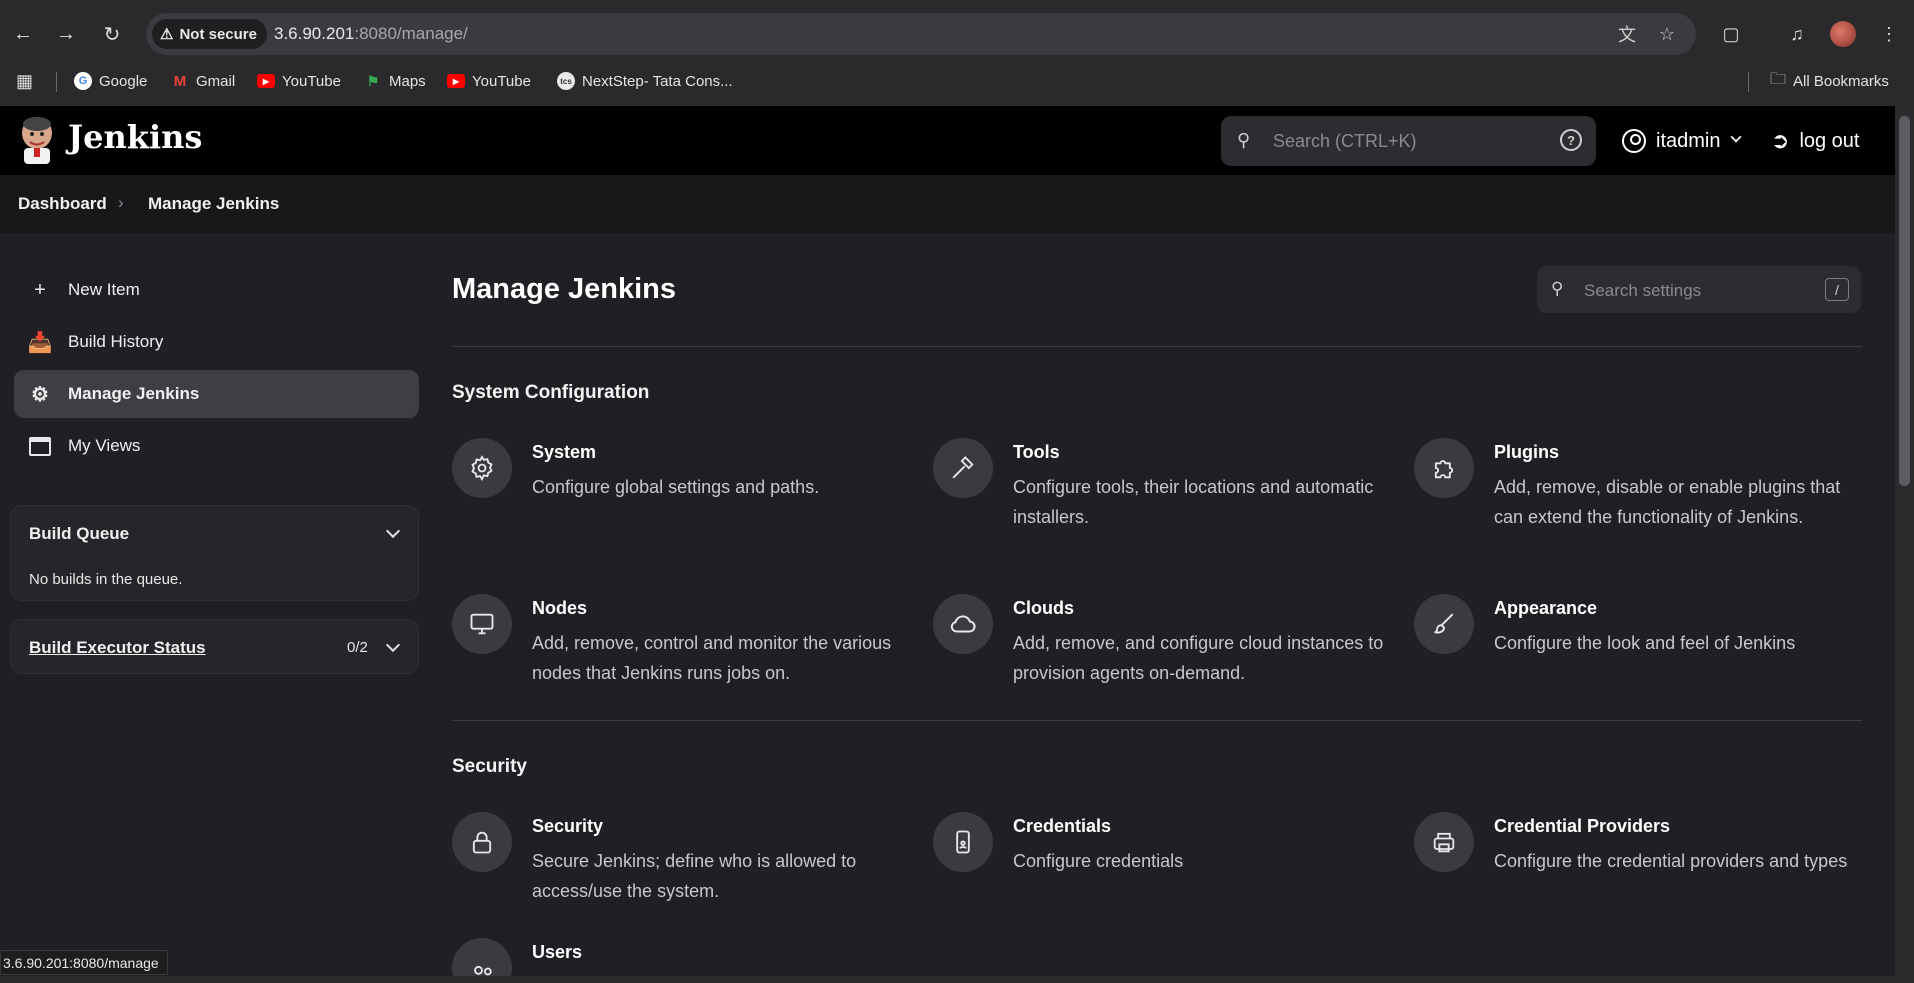 The height and width of the screenshot is (983, 1914). What do you see at coordinates (23, 34) in the screenshot?
I see `back-icon: ←` at bounding box center [23, 34].